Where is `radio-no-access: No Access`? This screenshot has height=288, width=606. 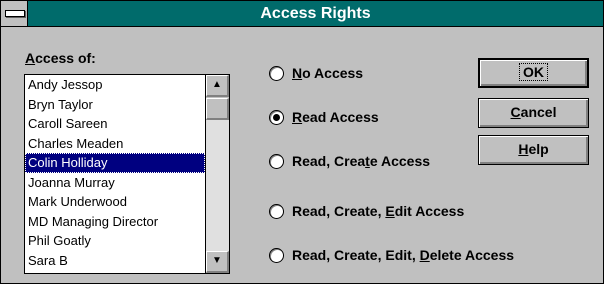
radio-no-access: No Access is located at coordinates (316, 73).